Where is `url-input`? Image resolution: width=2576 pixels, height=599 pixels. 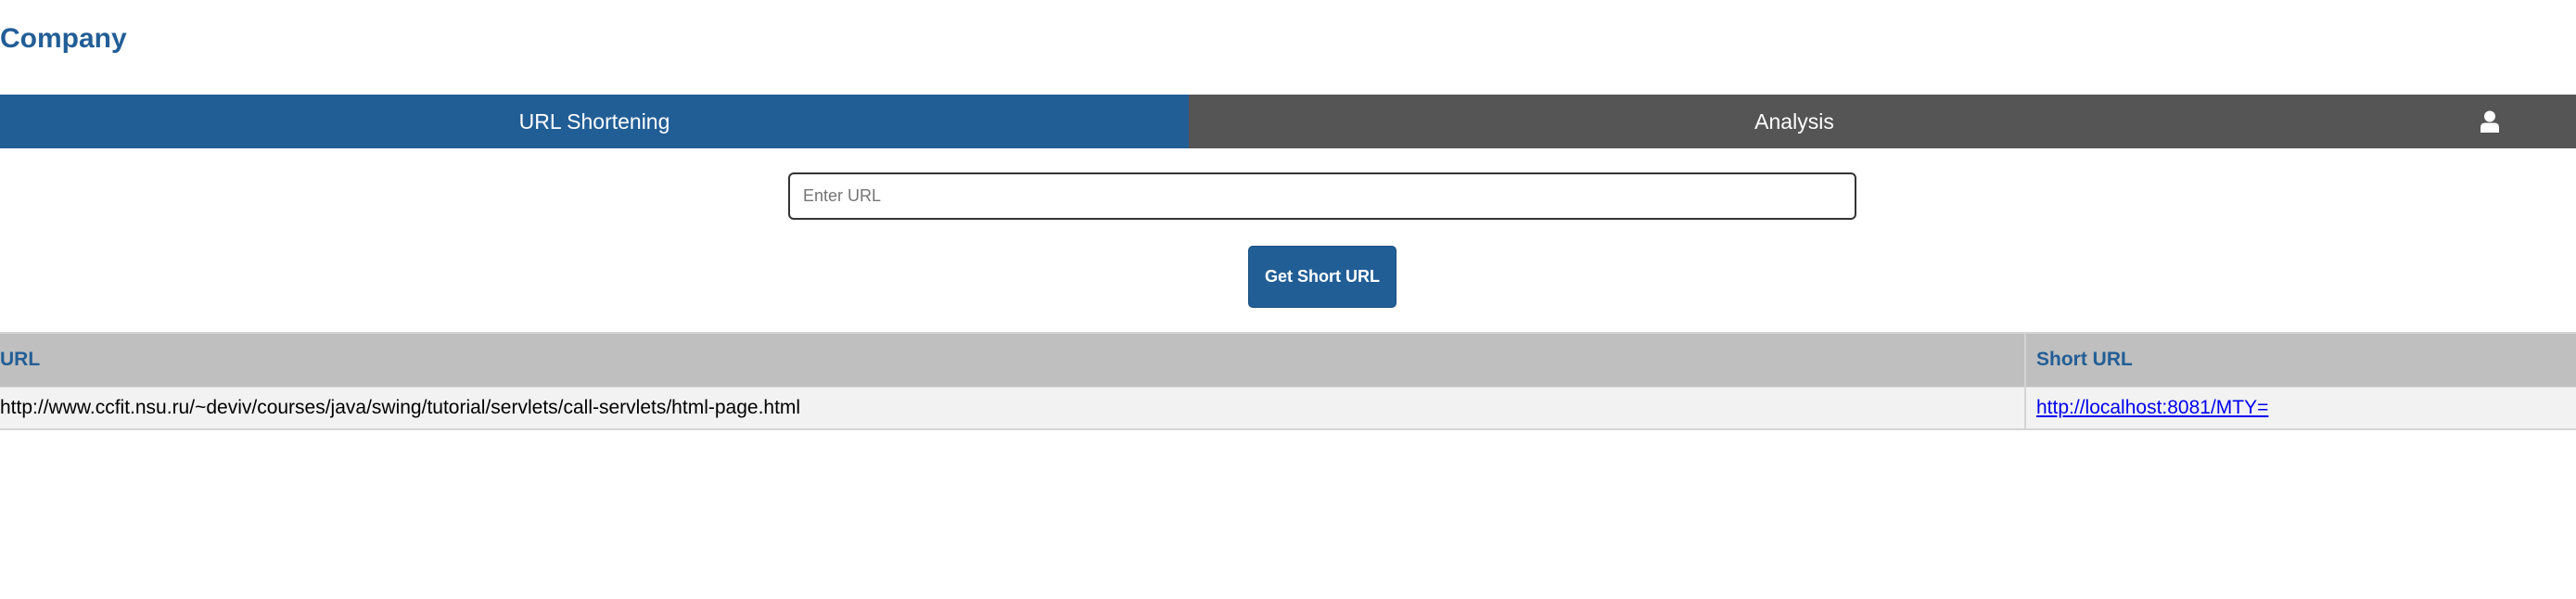
url-input is located at coordinates (1322, 196).